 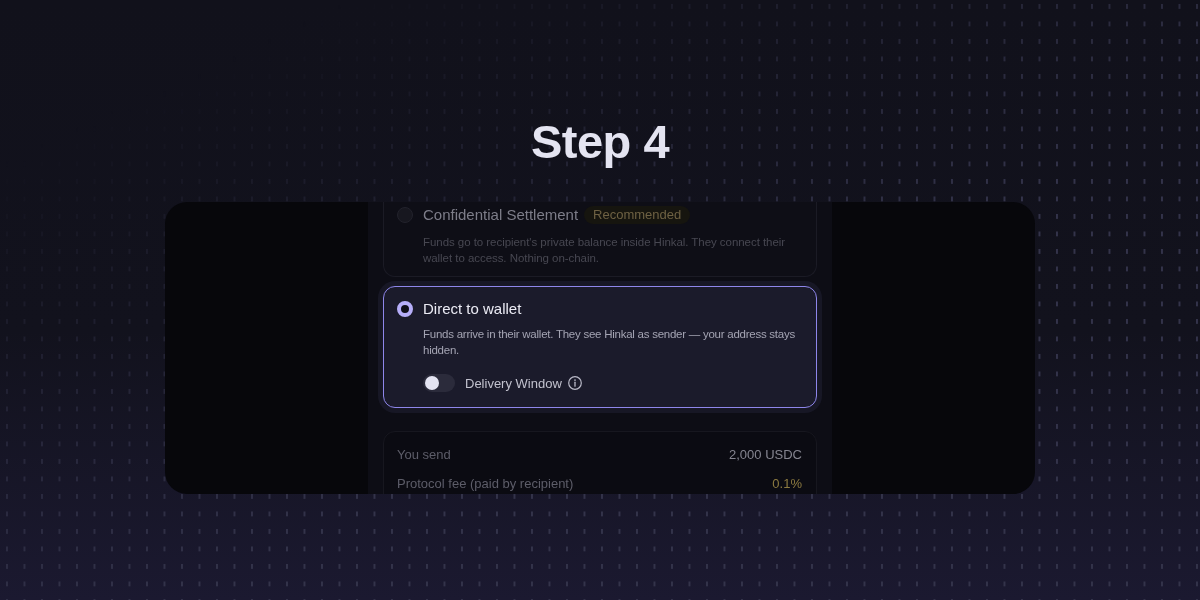 I want to click on option-card: Direct to wallet Funds arrive in their wallet. They see Hinkal as sender — your address stays hidden. Delivery Window, so click(x=600, y=347).